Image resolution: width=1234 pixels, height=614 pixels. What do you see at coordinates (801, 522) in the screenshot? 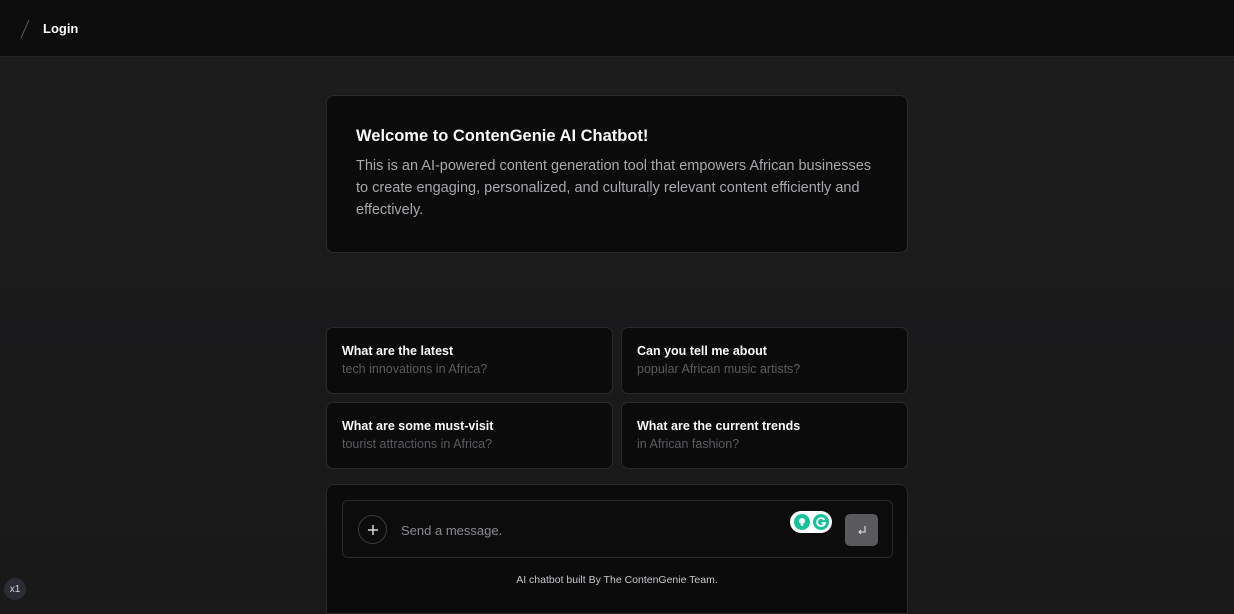
I see `bulb-icon` at bounding box center [801, 522].